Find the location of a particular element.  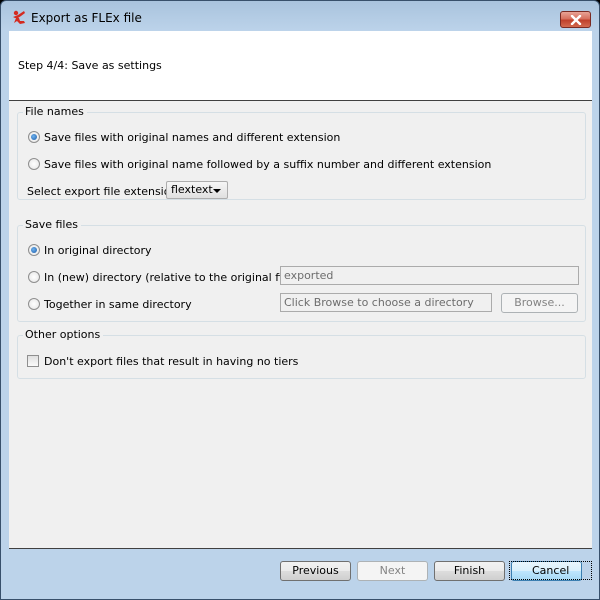

checkbox is located at coordinates (33, 361).